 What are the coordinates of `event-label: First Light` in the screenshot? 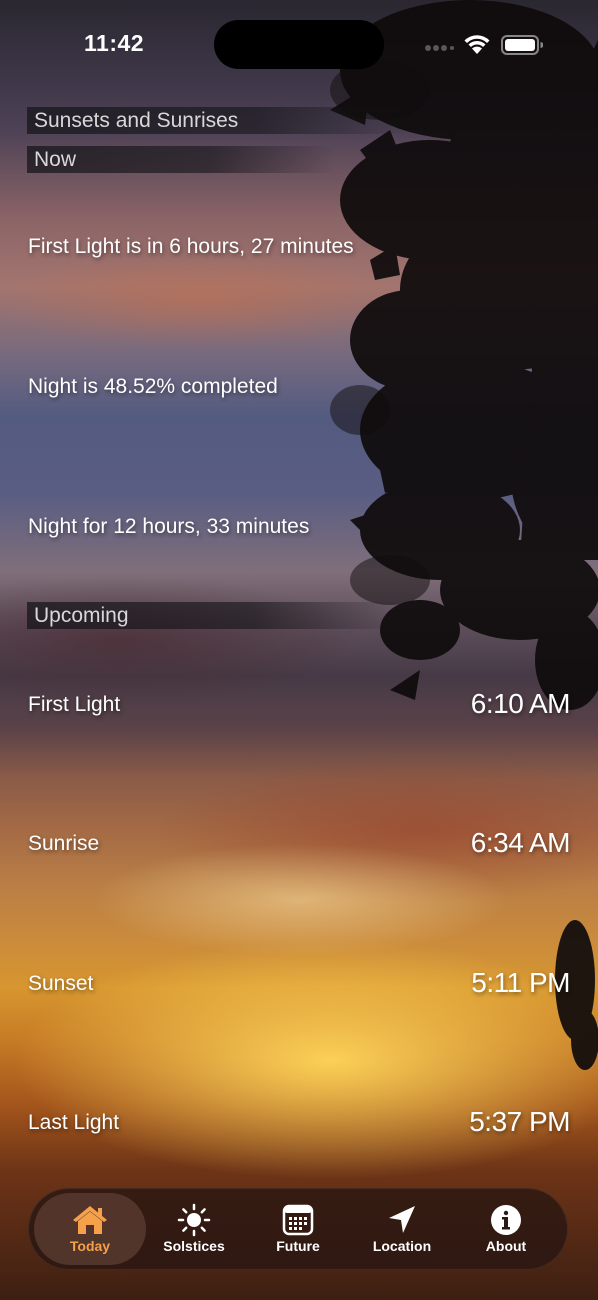 It's located at (74, 704).